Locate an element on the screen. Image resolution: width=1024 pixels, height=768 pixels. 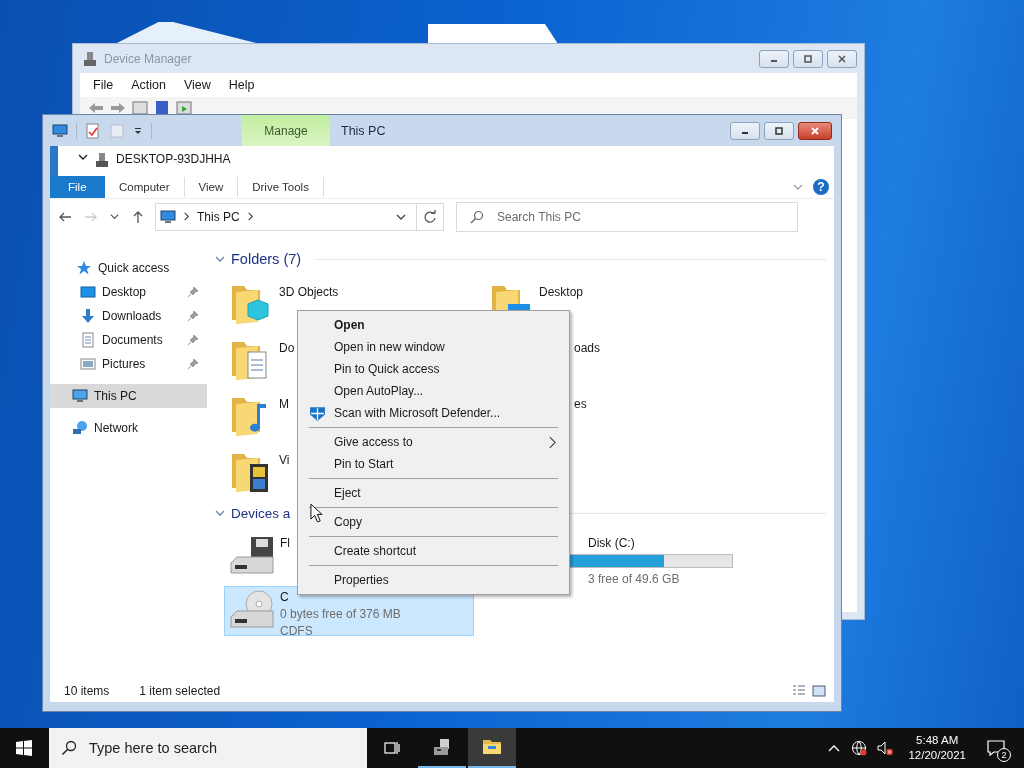
drive-free-space: 0 bytes free of 376 MB is located at coordinates (340, 614).